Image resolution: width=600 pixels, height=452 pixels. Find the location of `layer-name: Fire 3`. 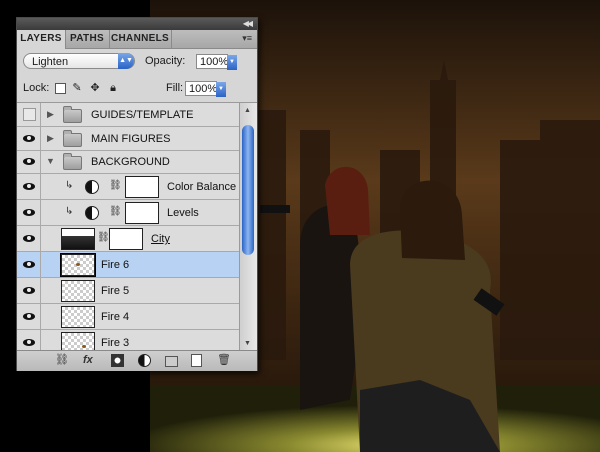

layer-name: Fire 3 is located at coordinates (115, 343).